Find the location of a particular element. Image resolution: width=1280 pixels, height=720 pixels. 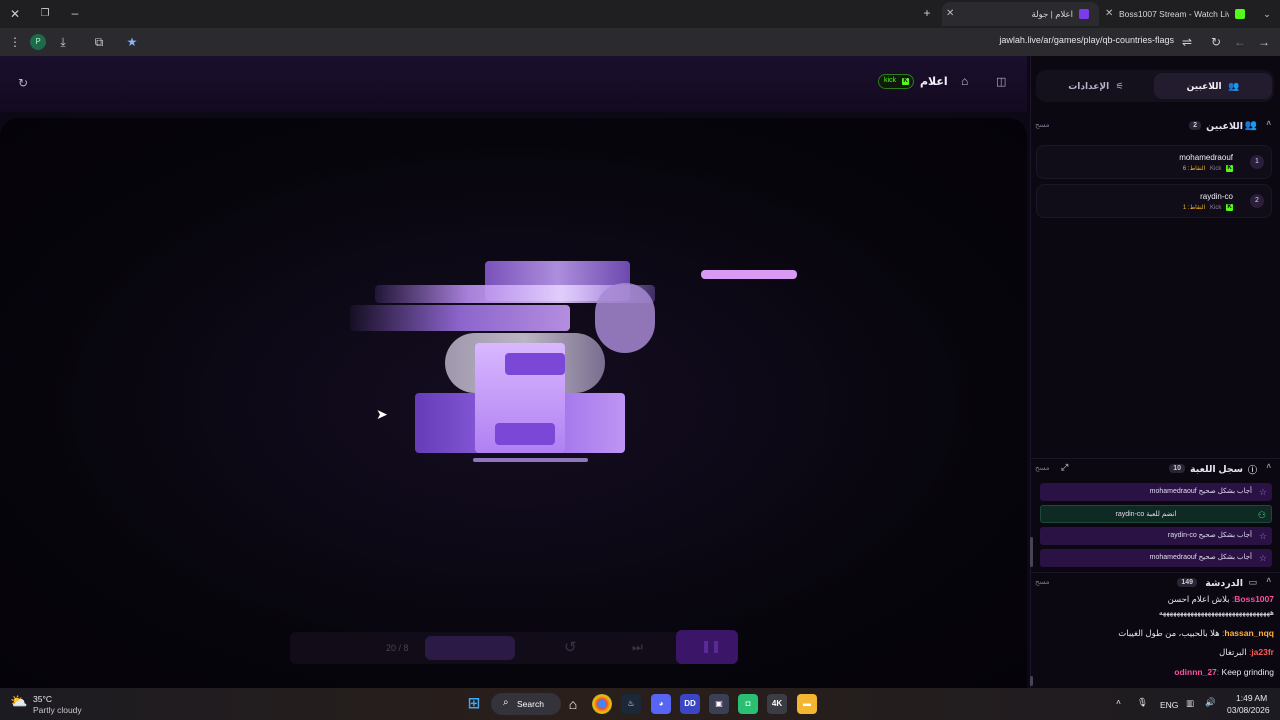

tray-chevron-up-icon: ˄ is located at coordinates (1118, 702).